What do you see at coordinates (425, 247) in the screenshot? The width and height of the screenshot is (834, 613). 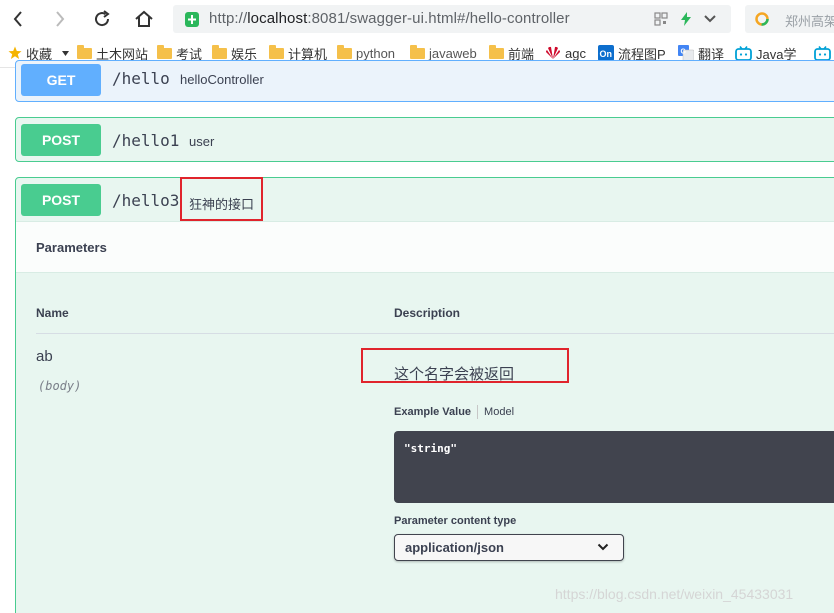 I see `parameters-header: Parameters` at bounding box center [425, 247].